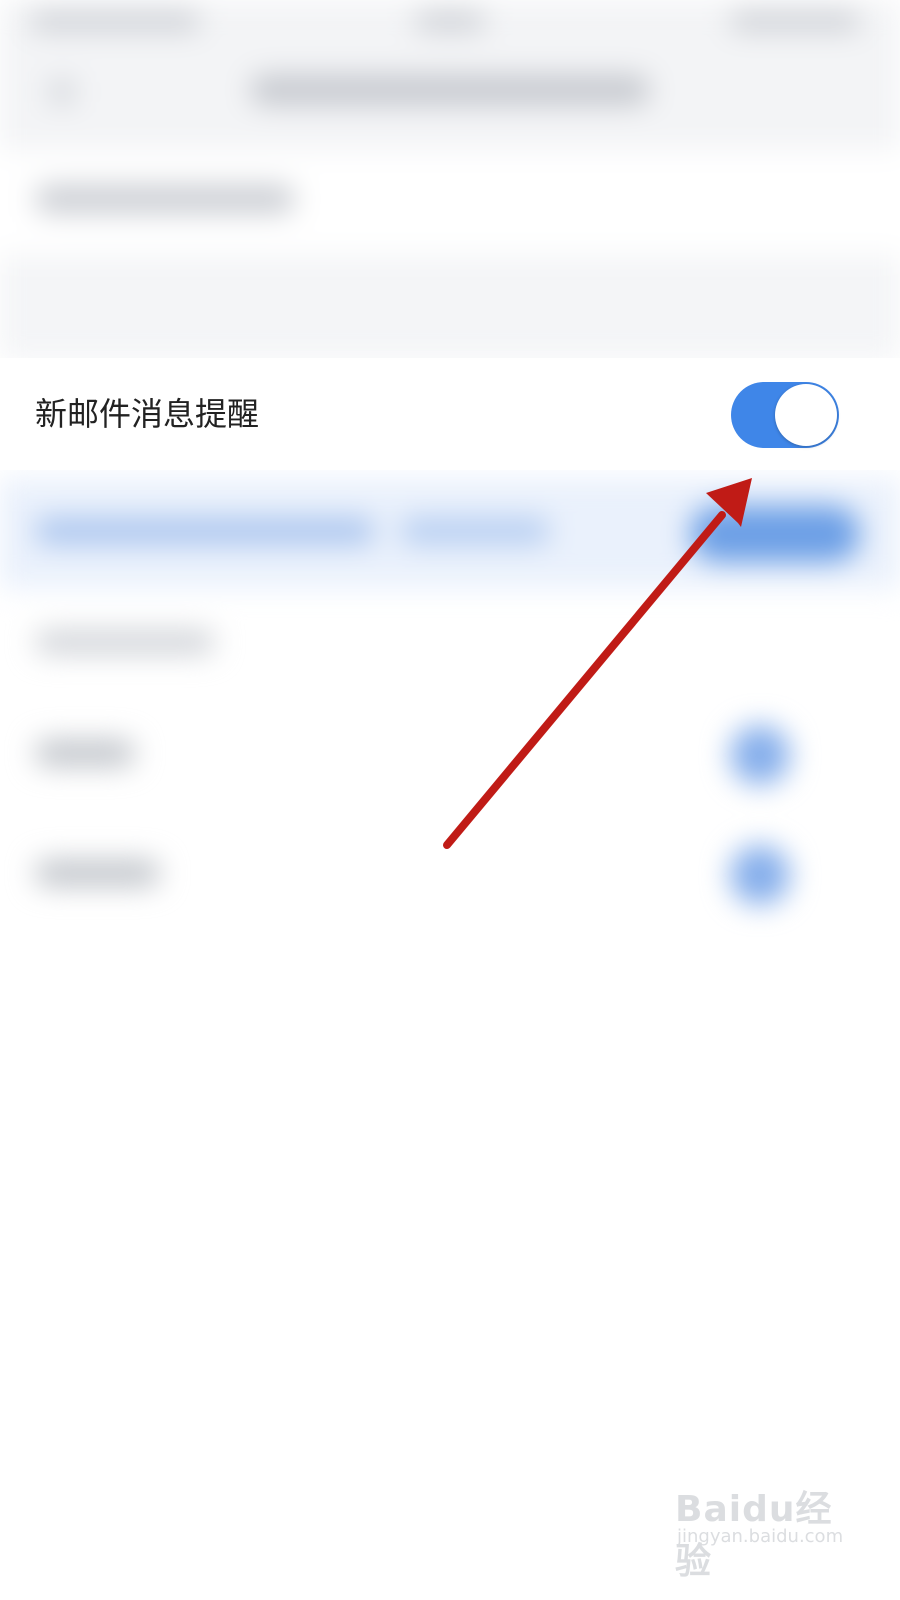  I want to click on status-bar, so click(450, 22).